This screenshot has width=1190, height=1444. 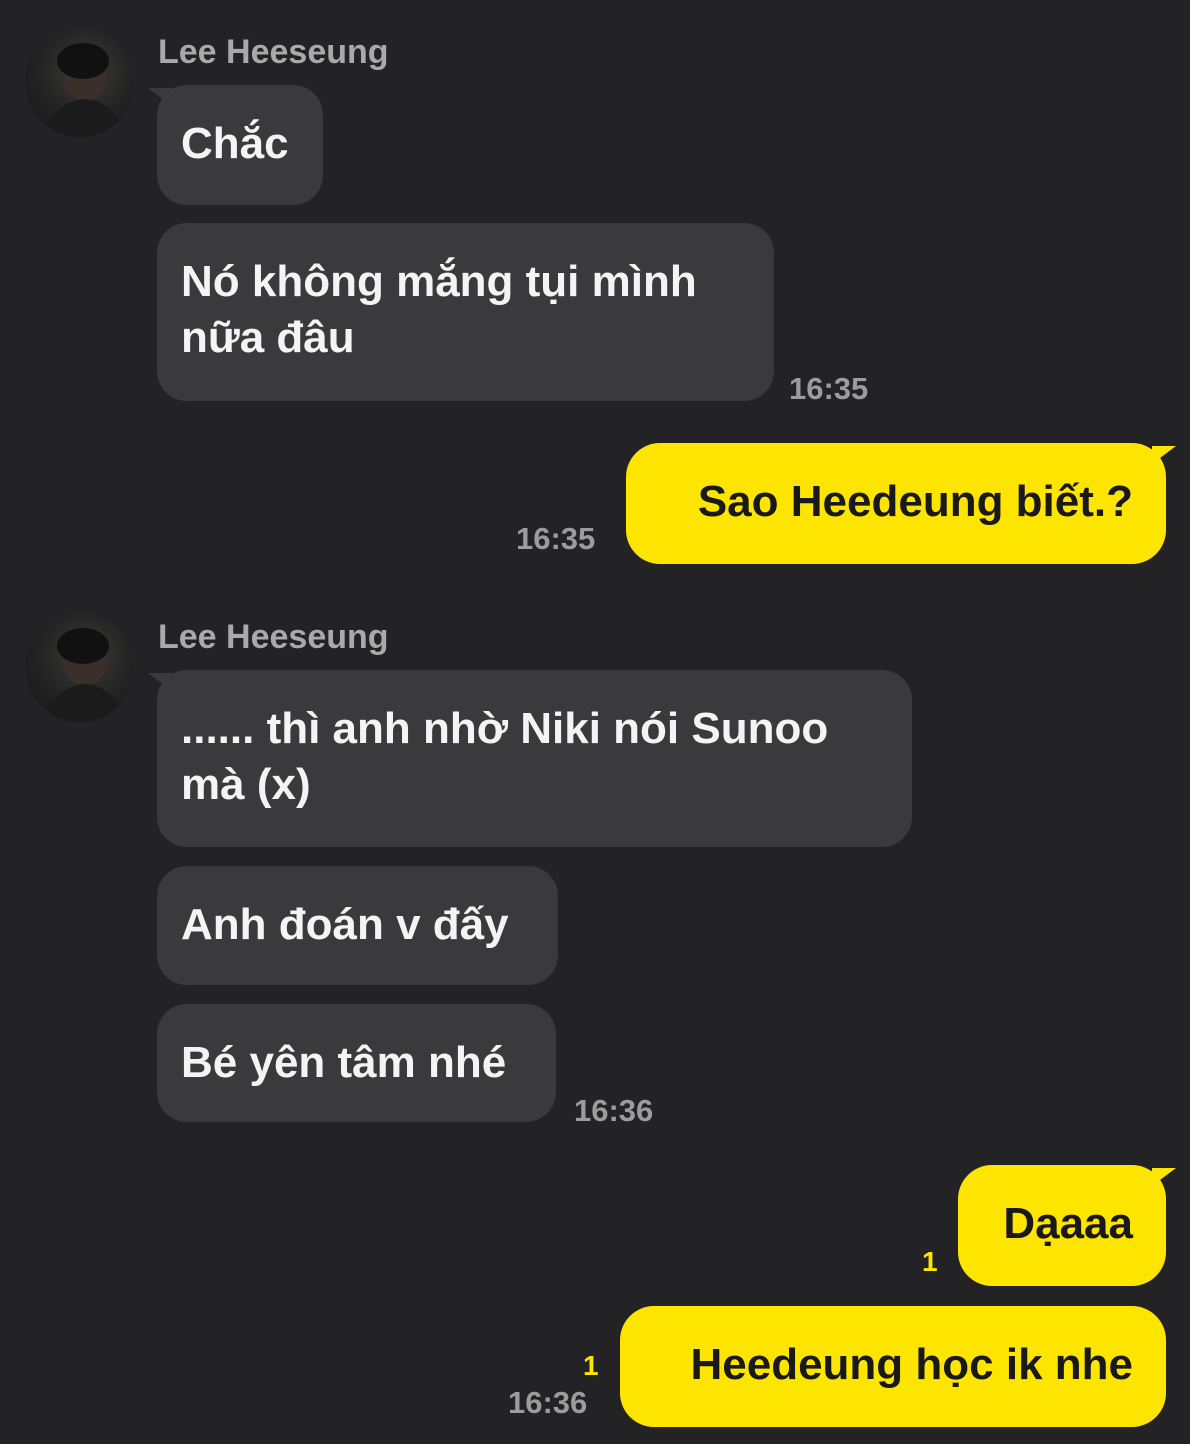 I want to click on message-bubble-outgoing: Sao Heedeung biết.?, so click(x=896, y=503).